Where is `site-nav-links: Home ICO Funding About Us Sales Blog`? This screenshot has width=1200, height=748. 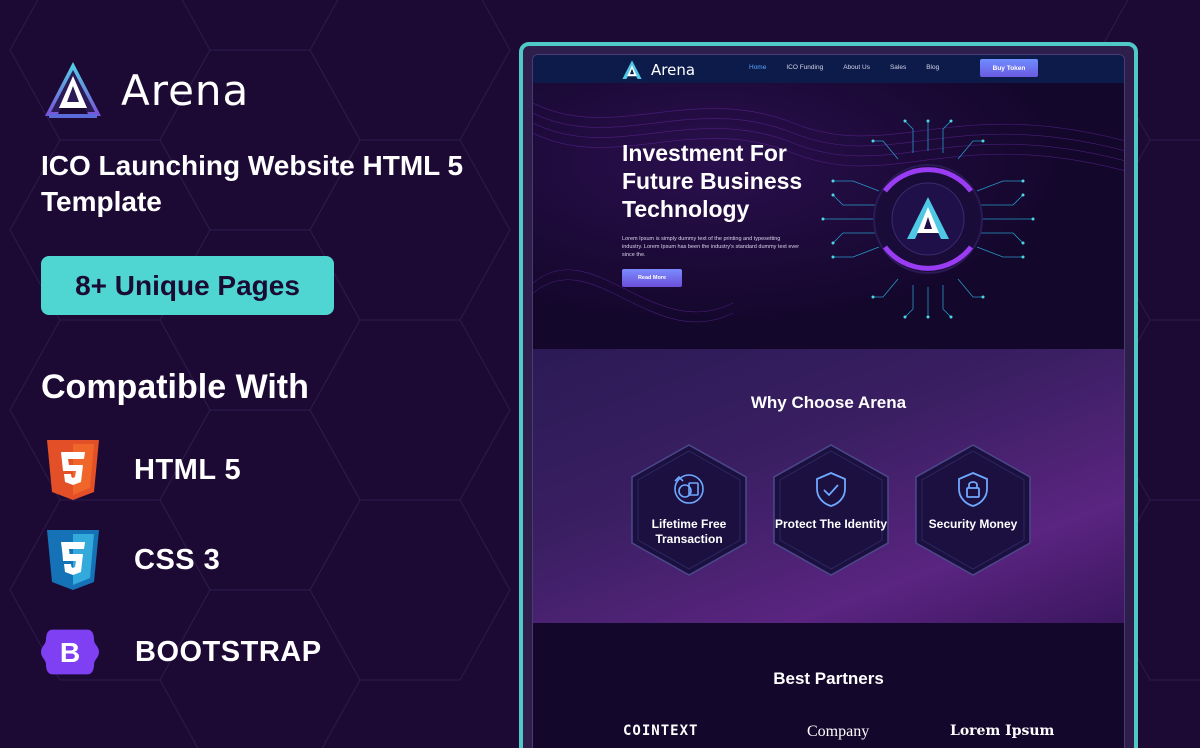 site-nav-links: Home ICO Funding About Us Sales Blog is located at coordinates (854, 67).